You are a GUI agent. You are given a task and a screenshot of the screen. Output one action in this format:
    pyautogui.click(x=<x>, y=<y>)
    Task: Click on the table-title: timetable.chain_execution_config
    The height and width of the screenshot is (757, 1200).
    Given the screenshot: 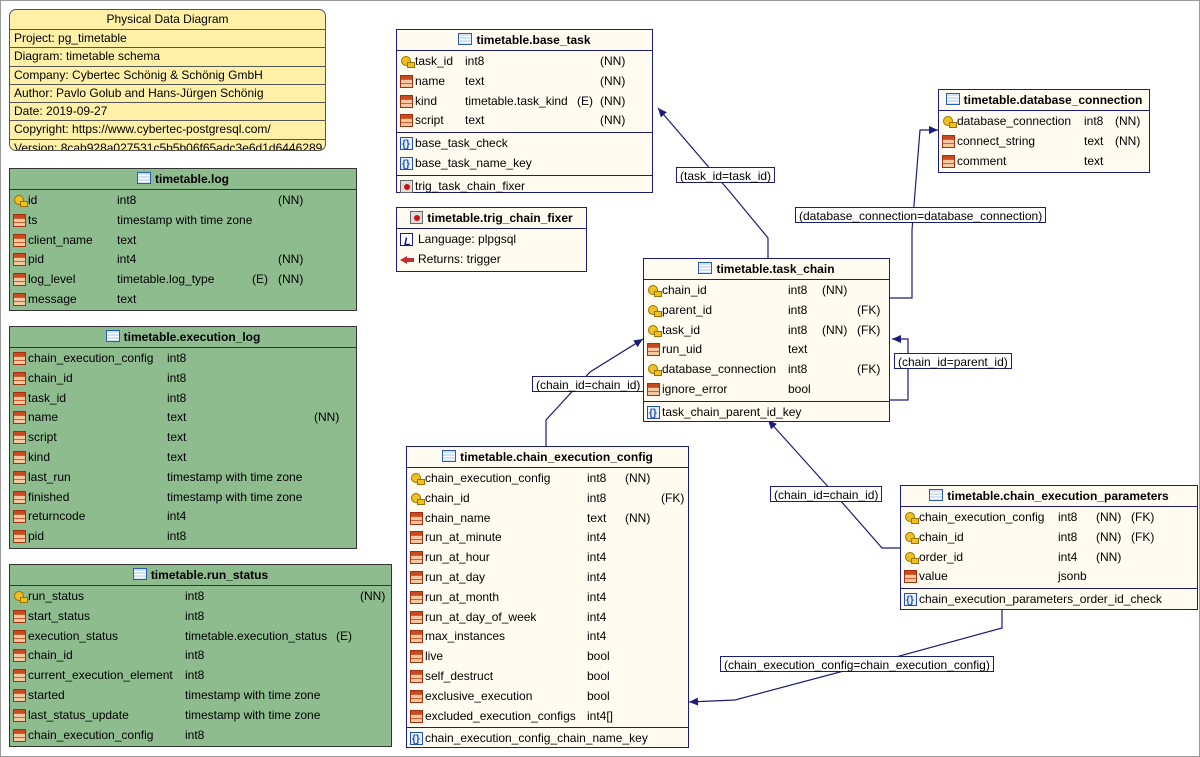 What is the action you would take?
    pyautogui.click(x=547, y=457)
    